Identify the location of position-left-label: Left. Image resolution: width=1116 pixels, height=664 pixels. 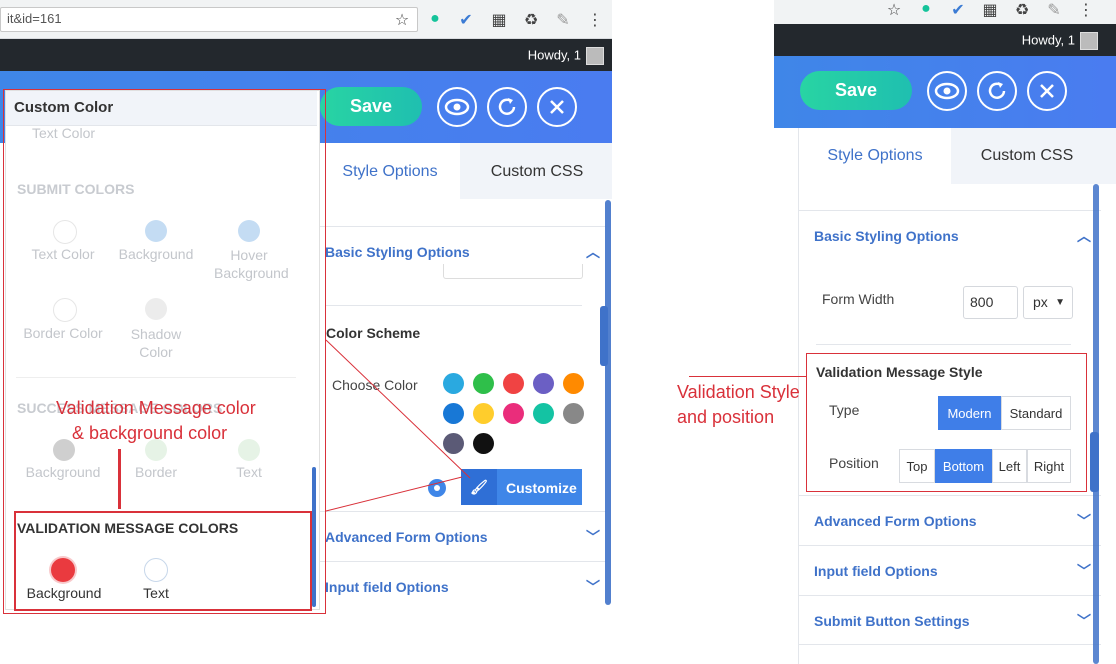
(1009, 466).